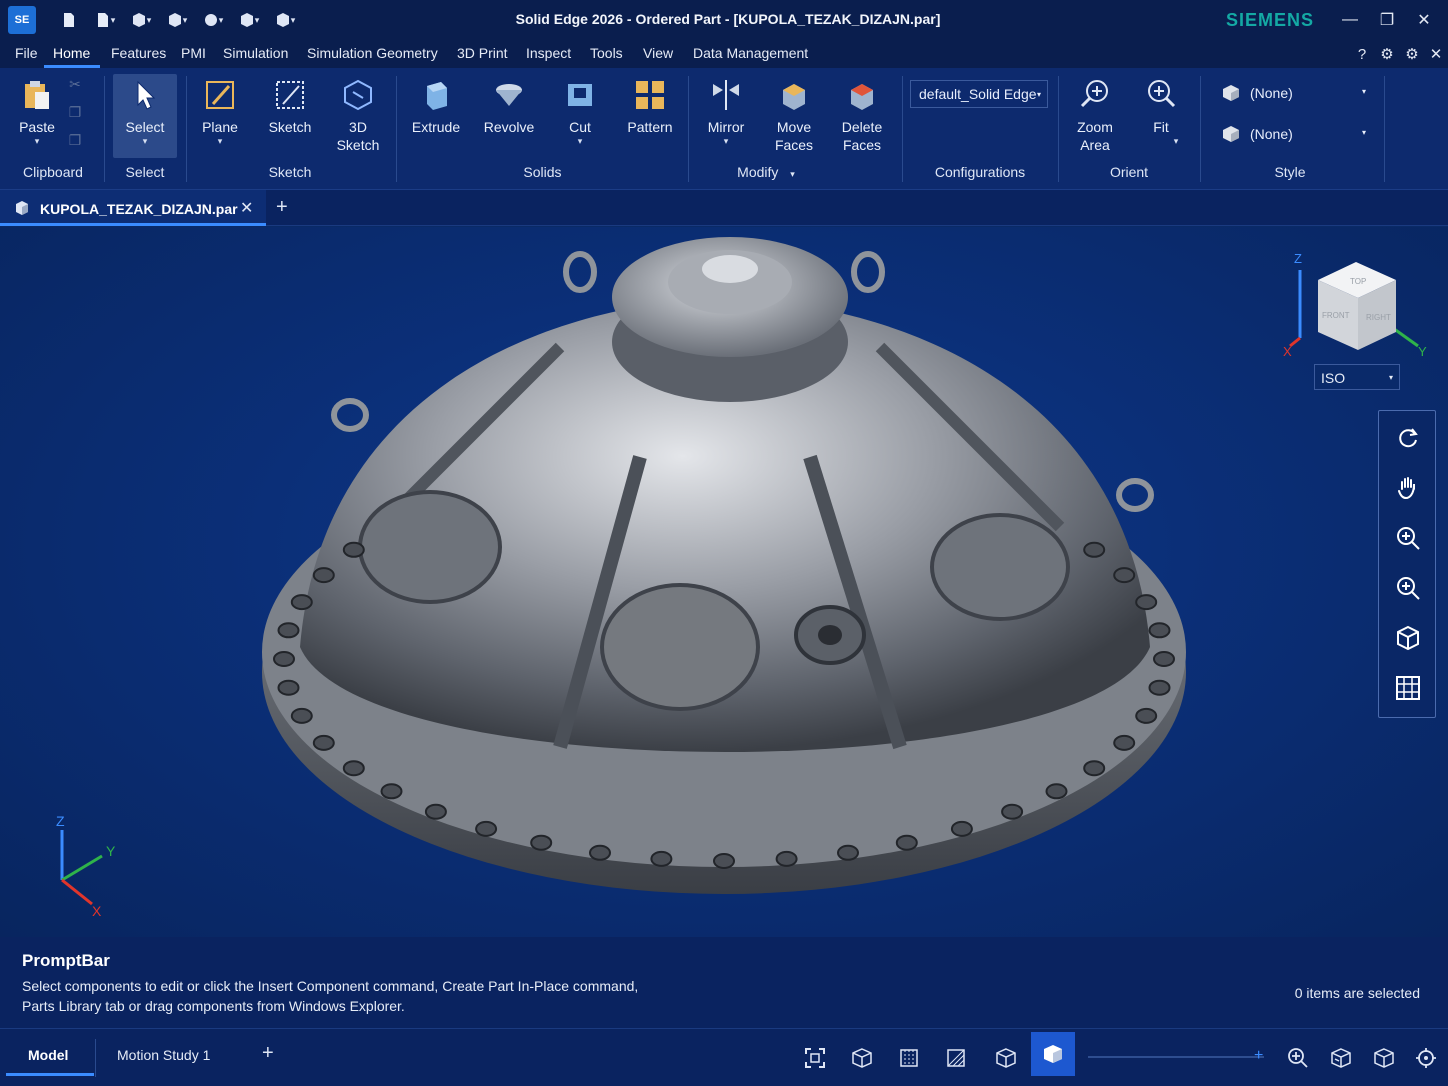 The width and height of the screenshot is (1448, 1086). I want to click on shaded-icon, so click(1053, 1054).